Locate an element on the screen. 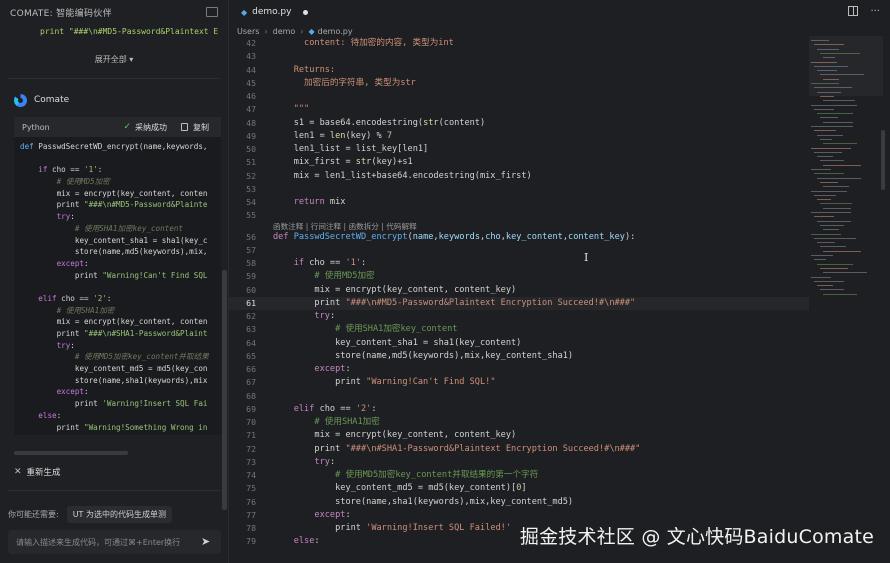  code-card-line: except: is located at coordinates (120, 264).